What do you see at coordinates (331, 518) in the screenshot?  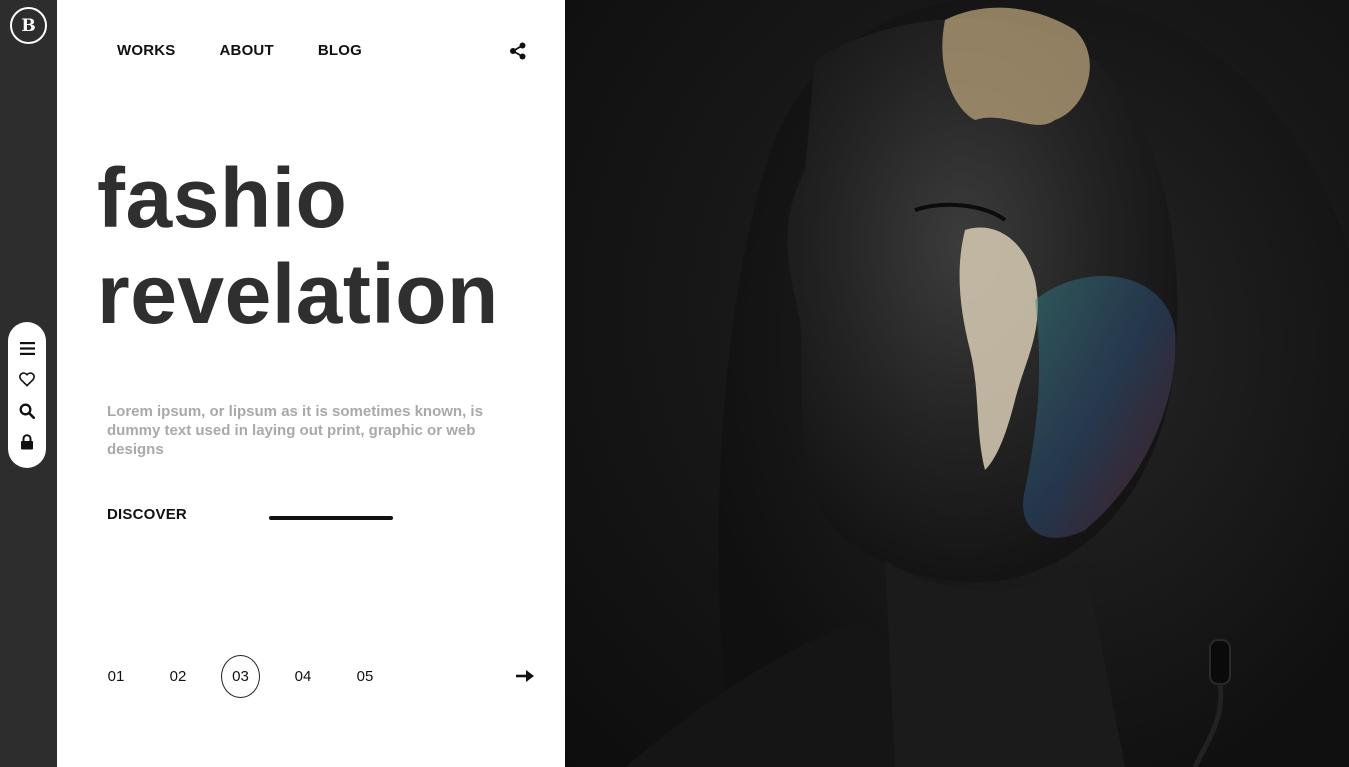 I see `discover-underline` at bounding box center [331, 518].